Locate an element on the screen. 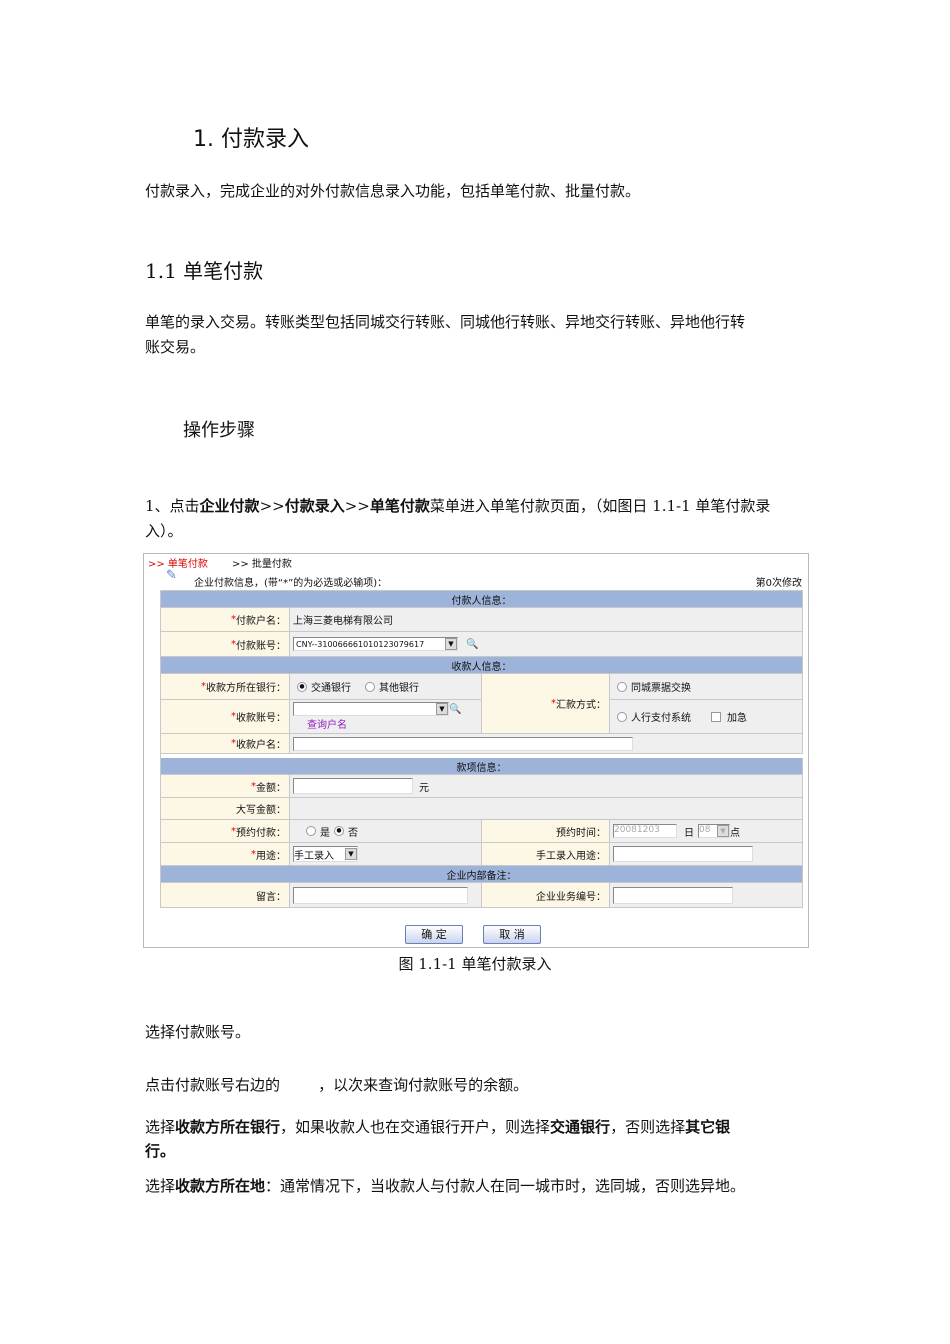 The height and width of the screenshot is (1344, 950). form-title: 企业付款信息，(带“*”的为必选或必输项)： is located at coordinates (291, 583).